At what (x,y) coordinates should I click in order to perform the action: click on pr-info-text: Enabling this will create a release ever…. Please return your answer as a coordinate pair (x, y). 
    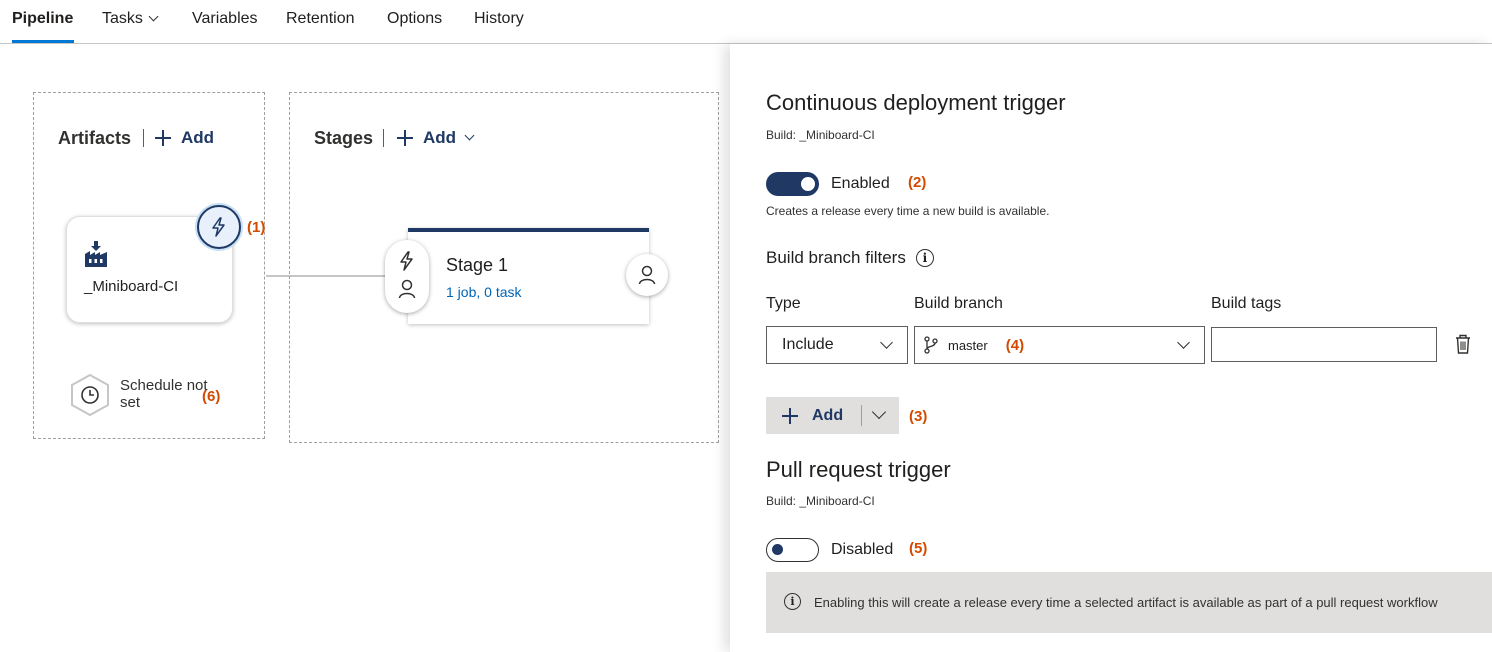
    Looking at the image, I should click on (1126, 602).